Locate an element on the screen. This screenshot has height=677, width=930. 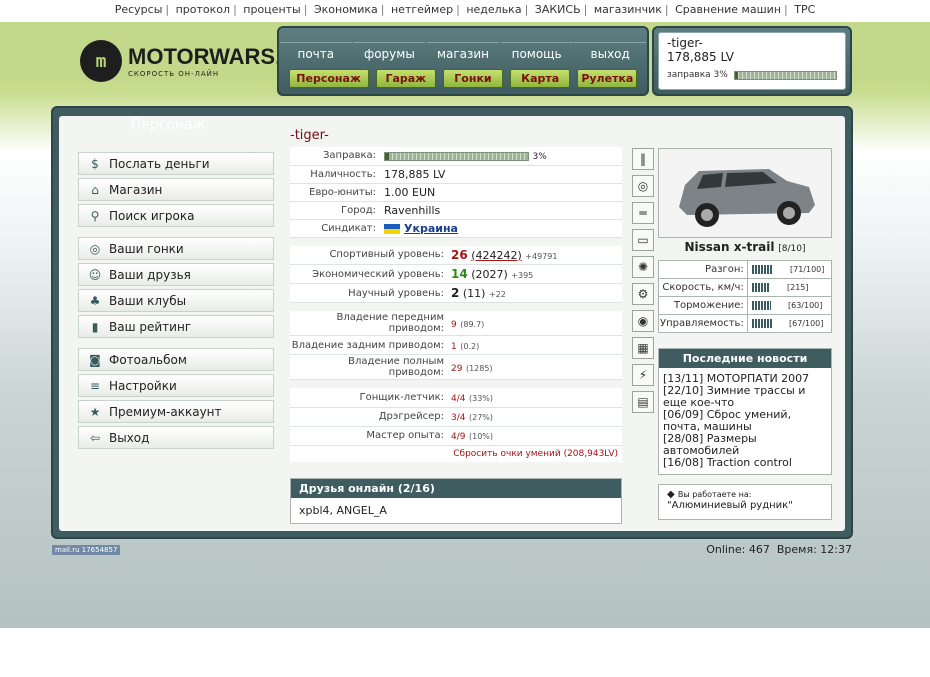
server-time: Время: 12:37 is located at coordinates (814, 549).